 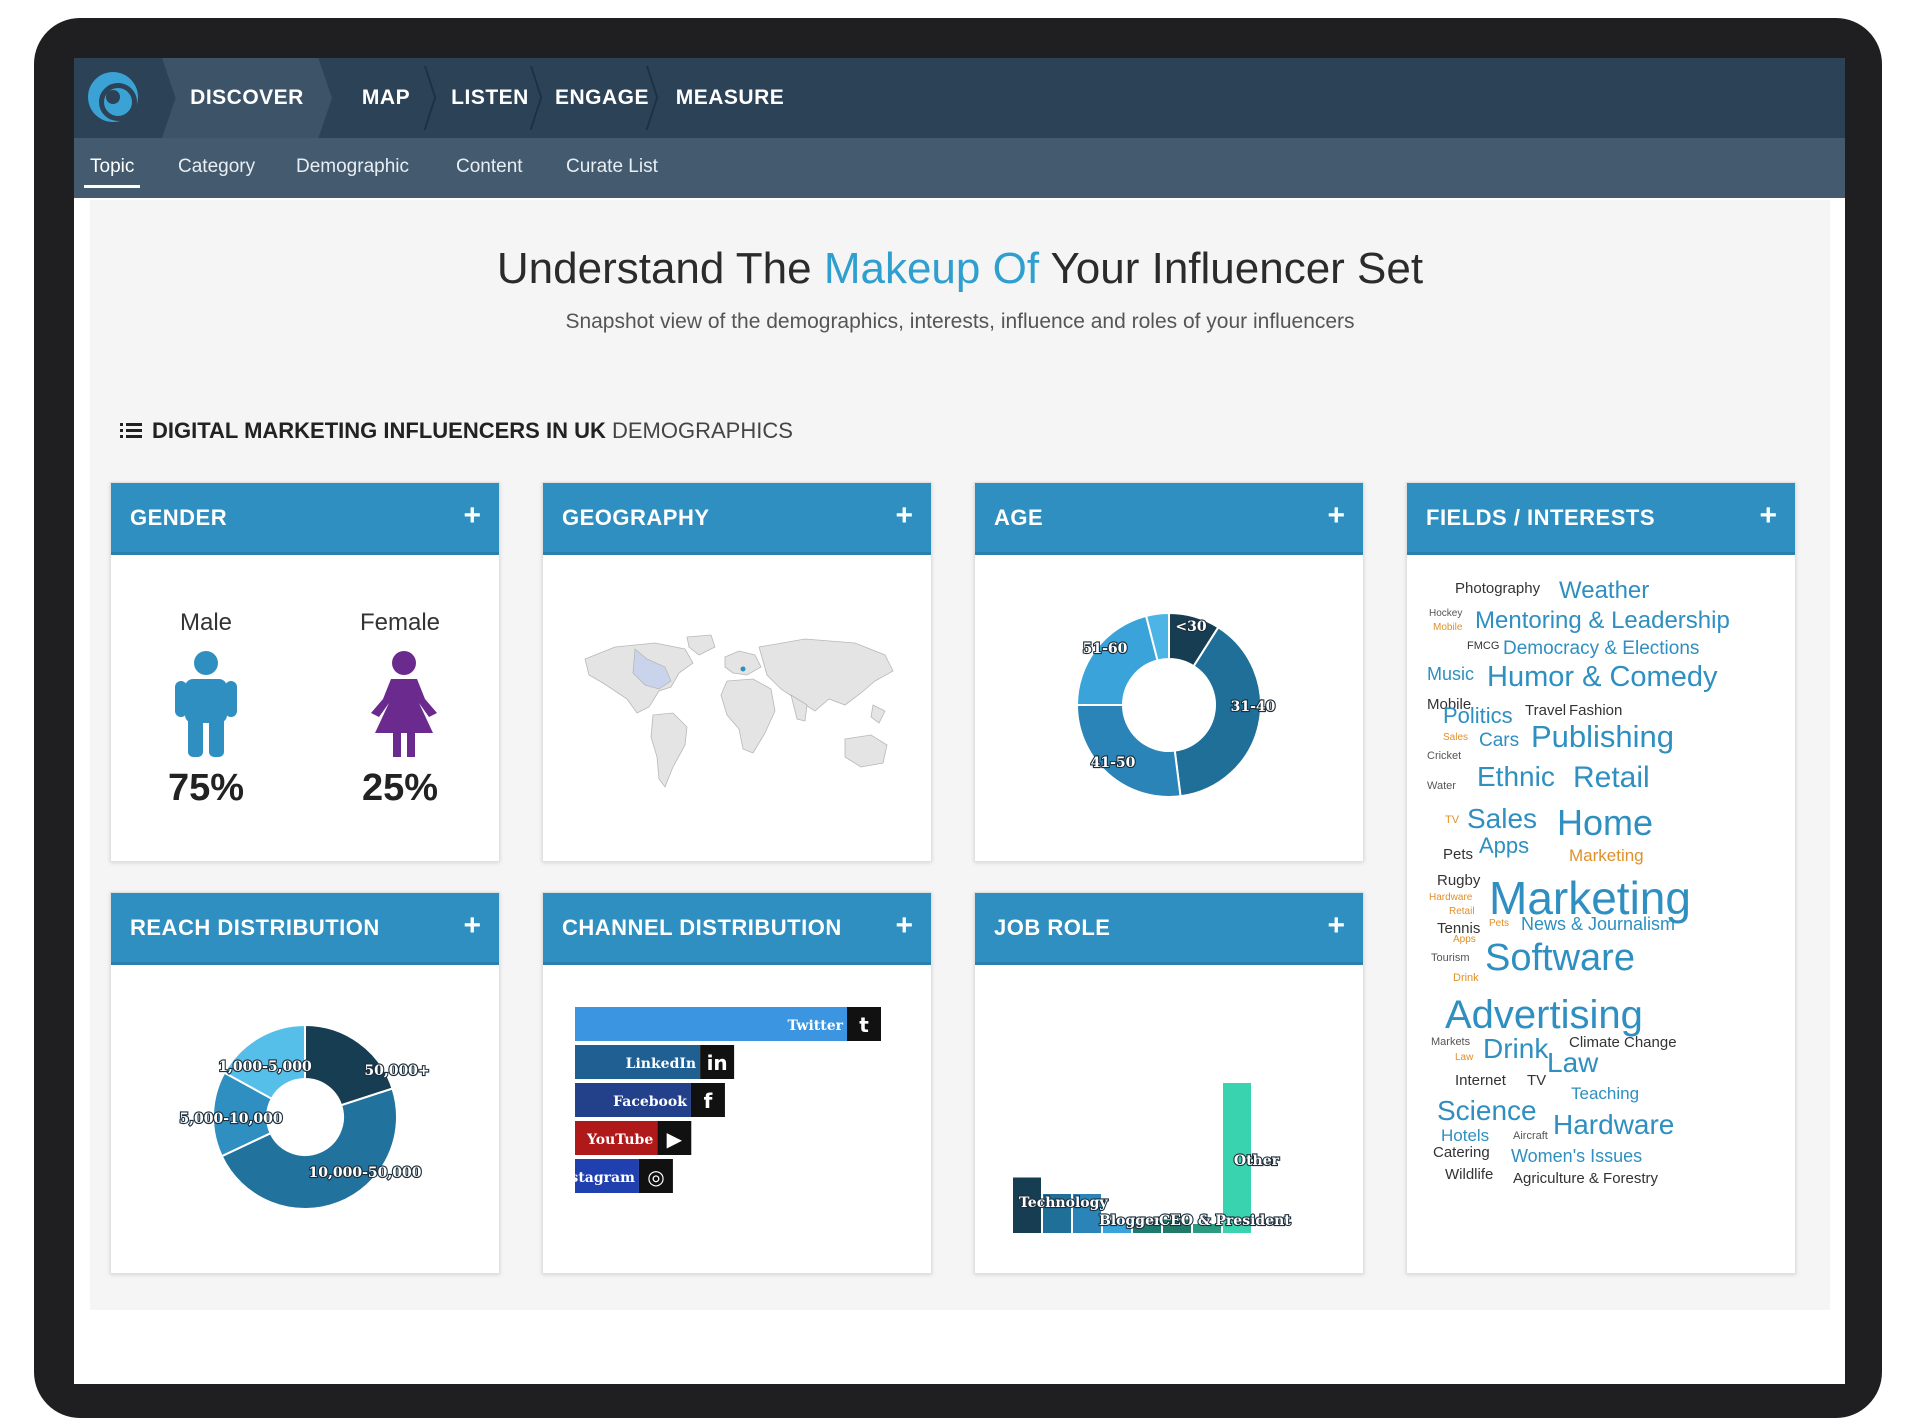 What do you see at coordinates (1190, 627) in the screenshot?
I see `slice-label: <30` at bounding box center [1190, 627].